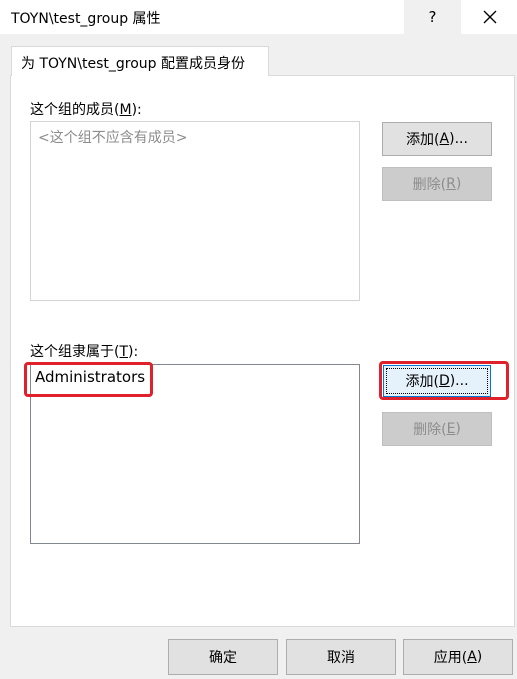 The height and width of the screenshot is (679, 517). Describe the element at coordinates (86, 19) in the screenshot. I see `window-title: TOYN\test_group 属性` at that location.